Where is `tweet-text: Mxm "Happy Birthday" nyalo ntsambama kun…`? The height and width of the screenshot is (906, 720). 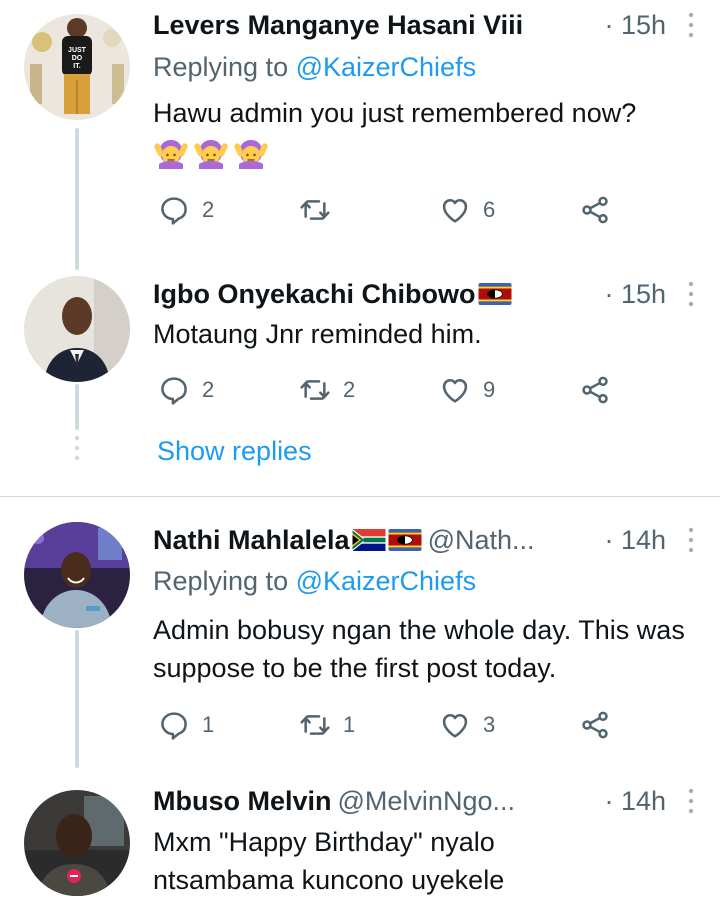
tweet-text: Mxm "Happy Birthday" nyalo ntsambama kun… is located at coordinates (329, 861).